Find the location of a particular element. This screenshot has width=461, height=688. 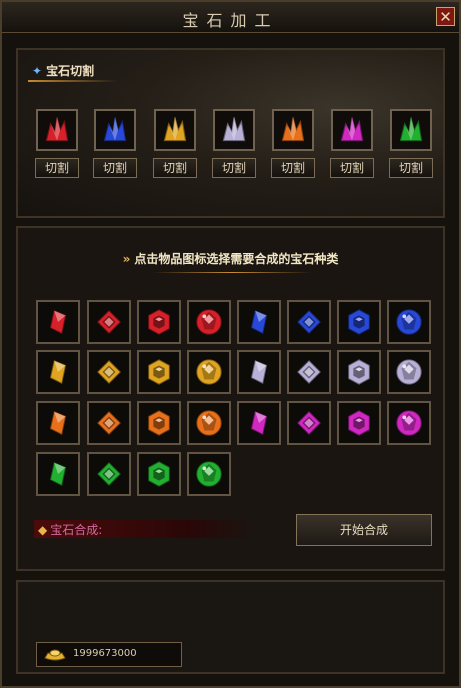

orange-crystal-icon is located at coordinates (293, 129).